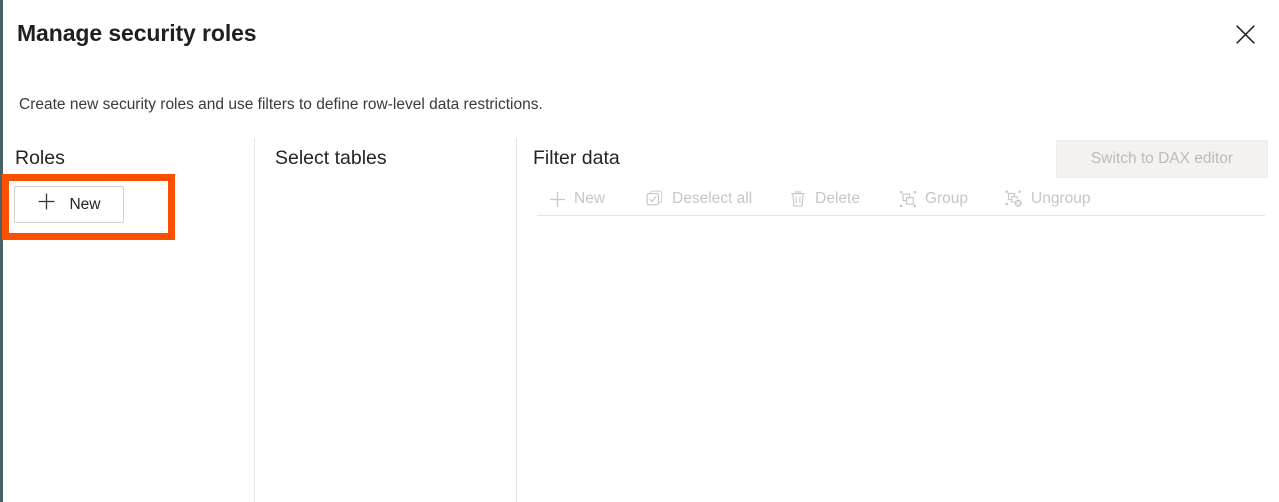 The height and width of the screenshot is (502, 1279). What do you see at coordinates (837, 198) in the screenshot?
I see `delete-label: Delete` at bounding box center [837, 198].